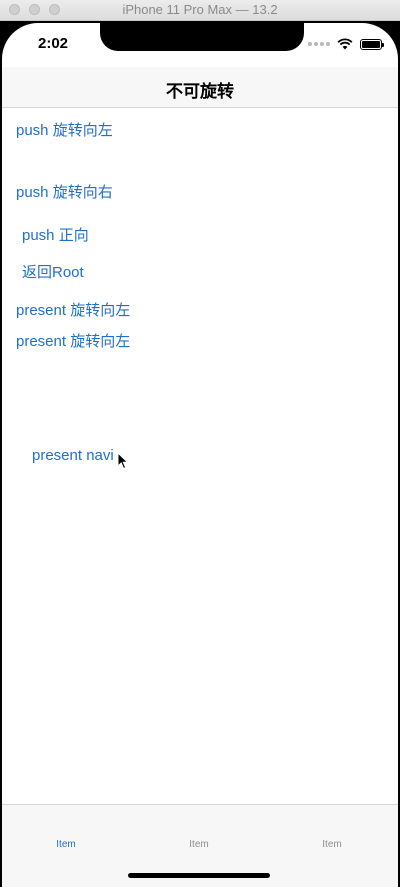 Image resolution: width=400 pixels, height=887 pixels. What do you see at coordinates (199, 875) in the screenshot?
I see `home-indicator` at bounding box center [199, 875].